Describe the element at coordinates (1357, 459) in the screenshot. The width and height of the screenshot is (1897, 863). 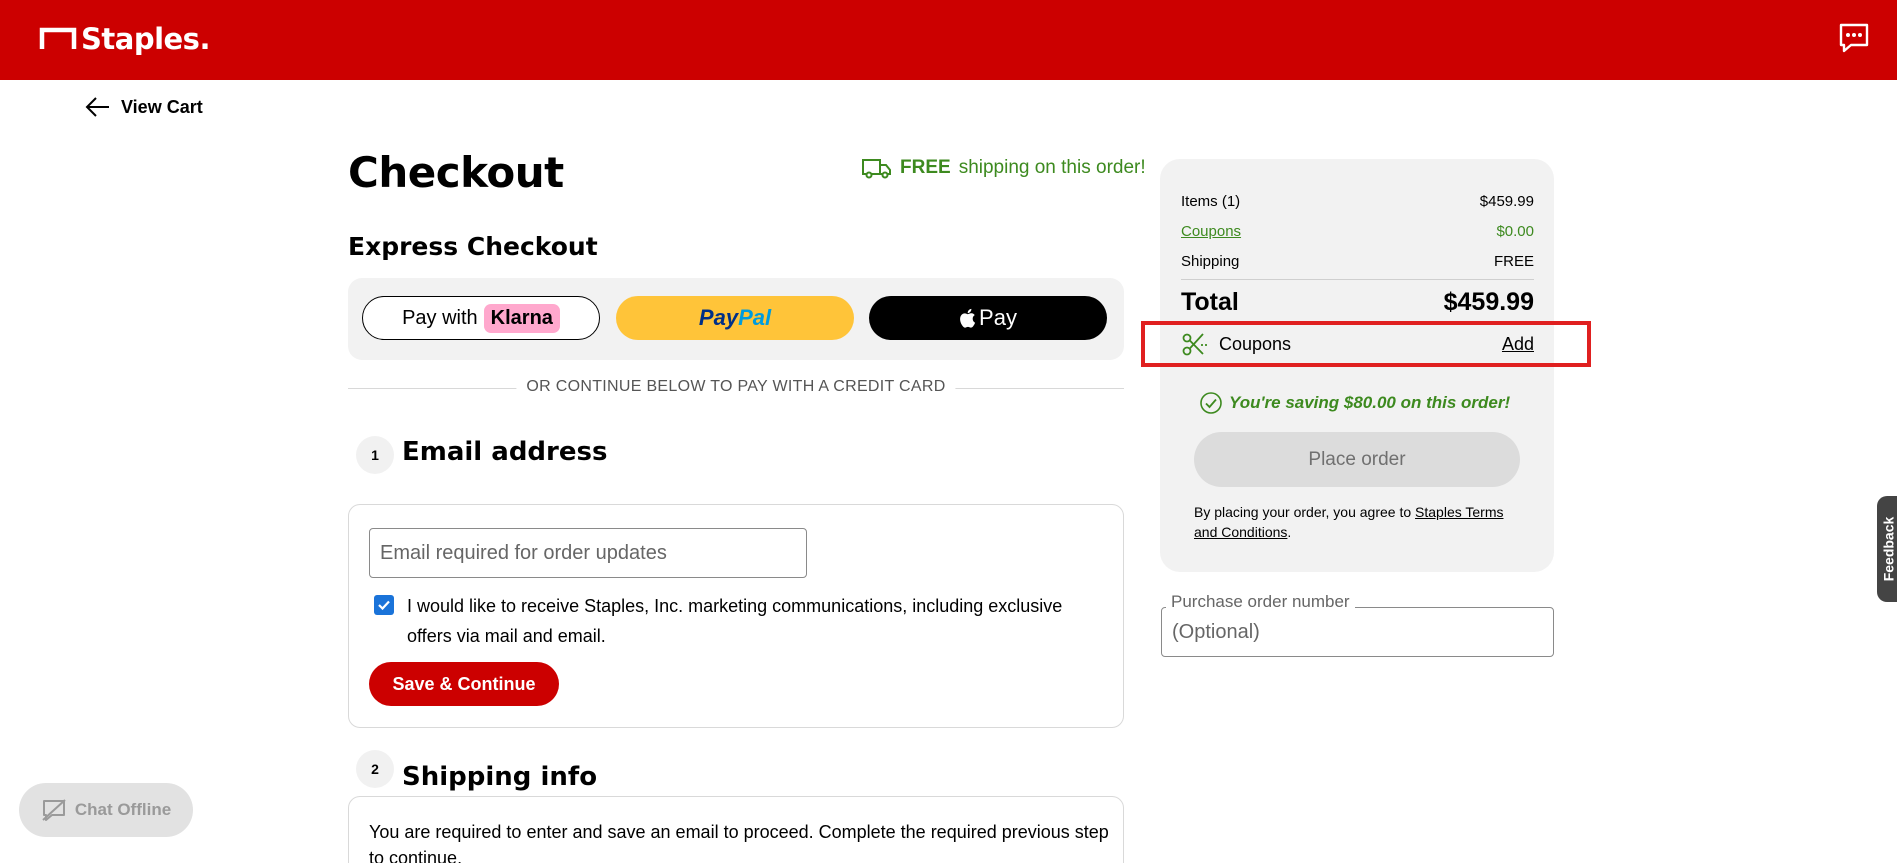
I see `place-order-button: Place order` at that location.